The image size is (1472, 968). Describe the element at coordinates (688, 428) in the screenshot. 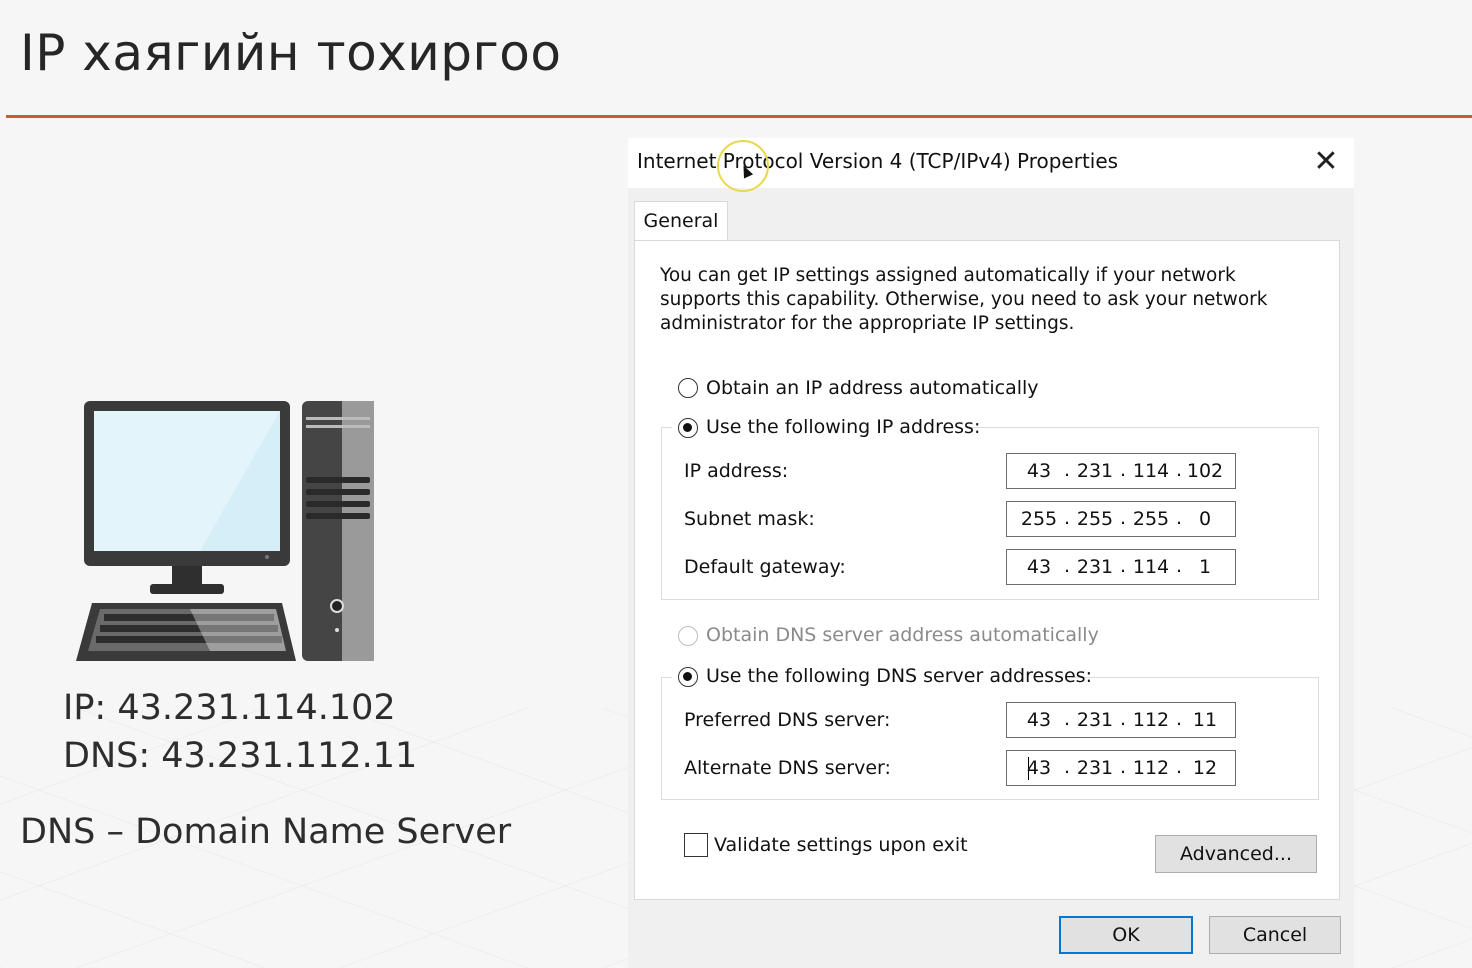

I see `use-following-ip-radio` at that location.